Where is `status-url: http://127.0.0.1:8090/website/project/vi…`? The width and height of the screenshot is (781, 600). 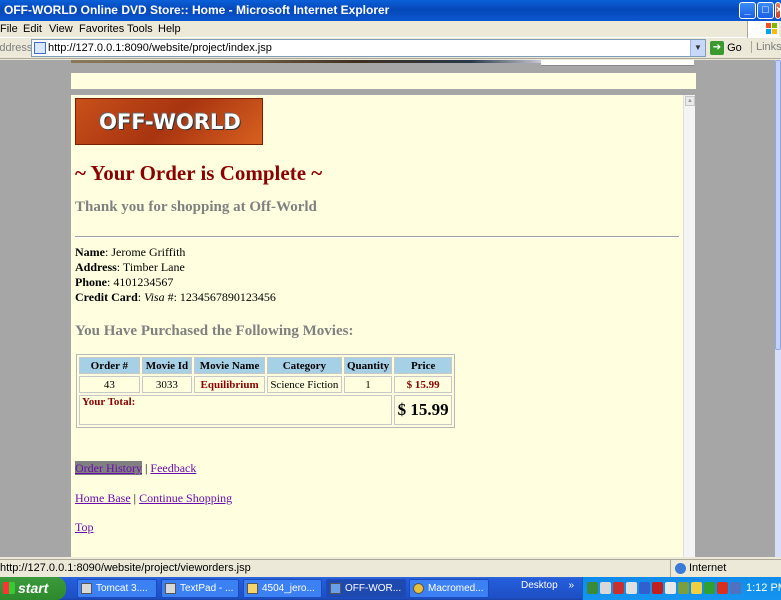 status-url: http://127.0.0.1:8090/website/project/vi… is located at coordinates (125, 568).